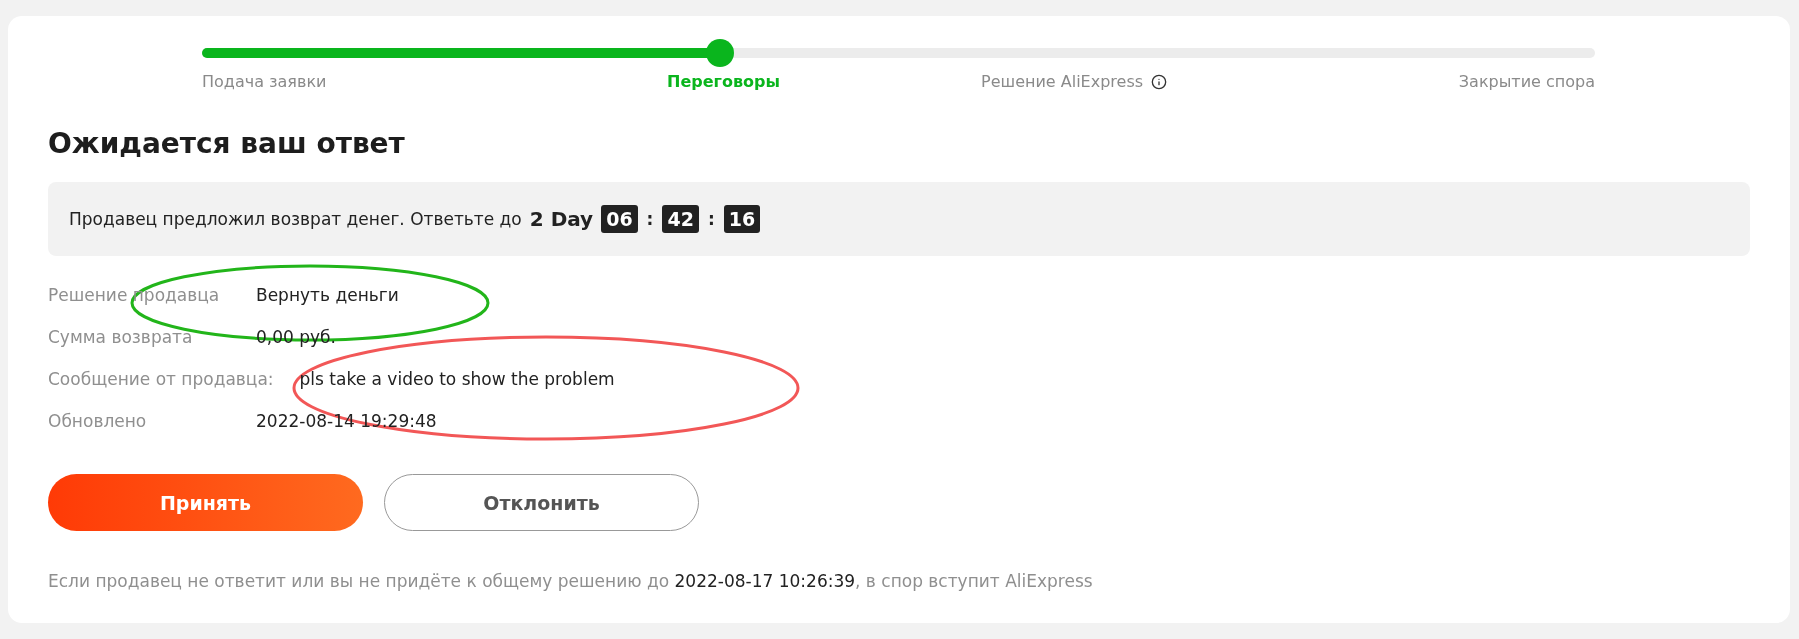 The height and width of the screenshot is (639, 1799). What do you see at coordinates (541, 502) in the screenshot?
I see `decline-button: Отклонить` at bounding box center [541, 502].